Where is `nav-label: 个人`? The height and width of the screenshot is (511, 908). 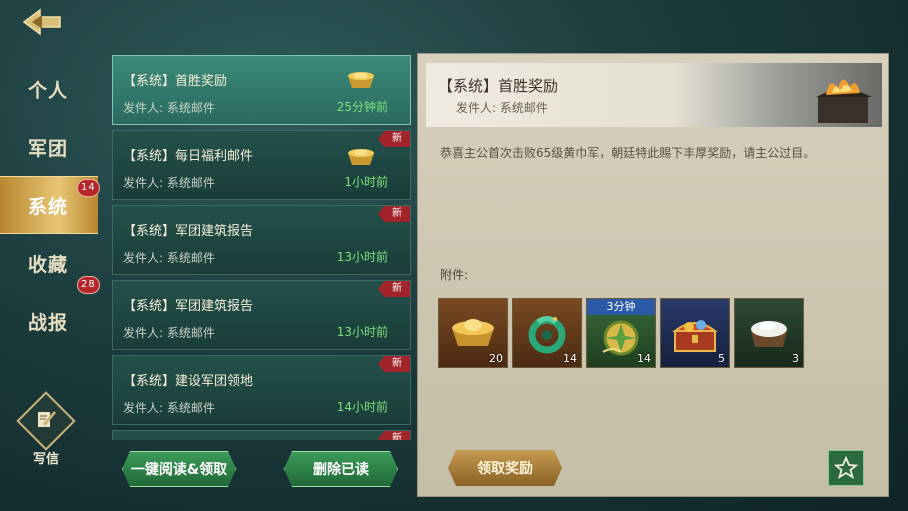
nav-label: 个人 is located at coordinates (48, 90).